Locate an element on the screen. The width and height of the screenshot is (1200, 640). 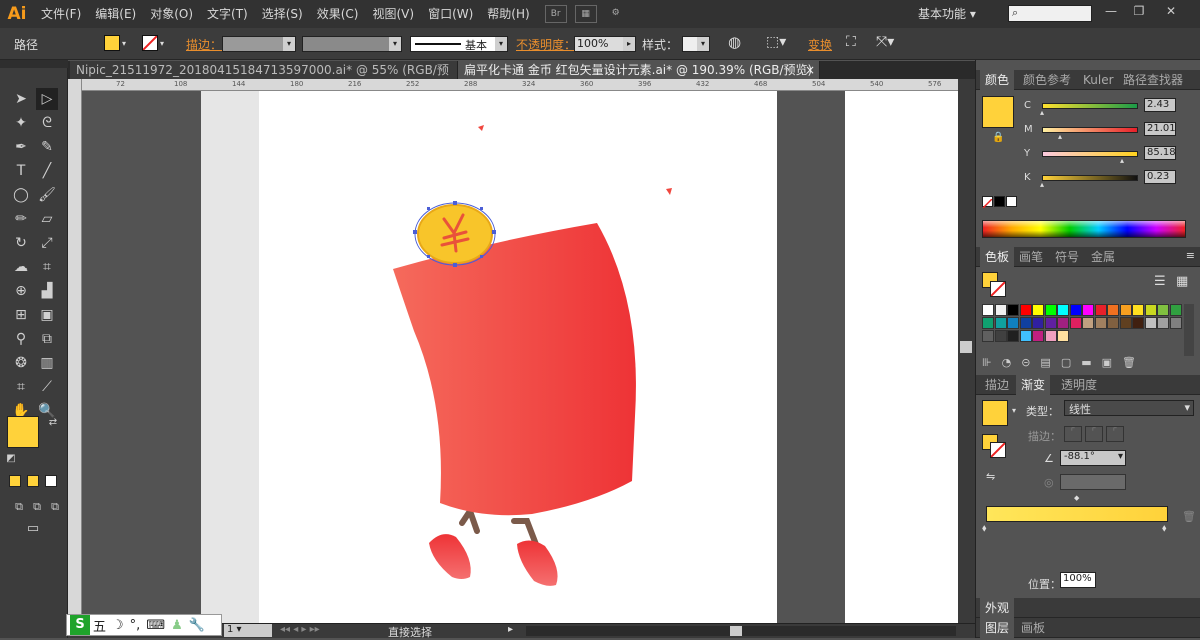
warp-tool-icon: ☁ is located at coordinates (21, 267).